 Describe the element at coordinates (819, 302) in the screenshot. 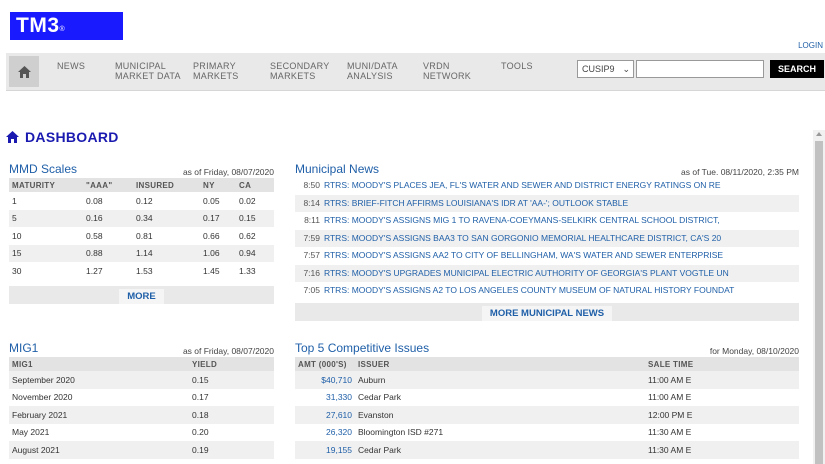

I see `scrollbar-thumb` at that location.